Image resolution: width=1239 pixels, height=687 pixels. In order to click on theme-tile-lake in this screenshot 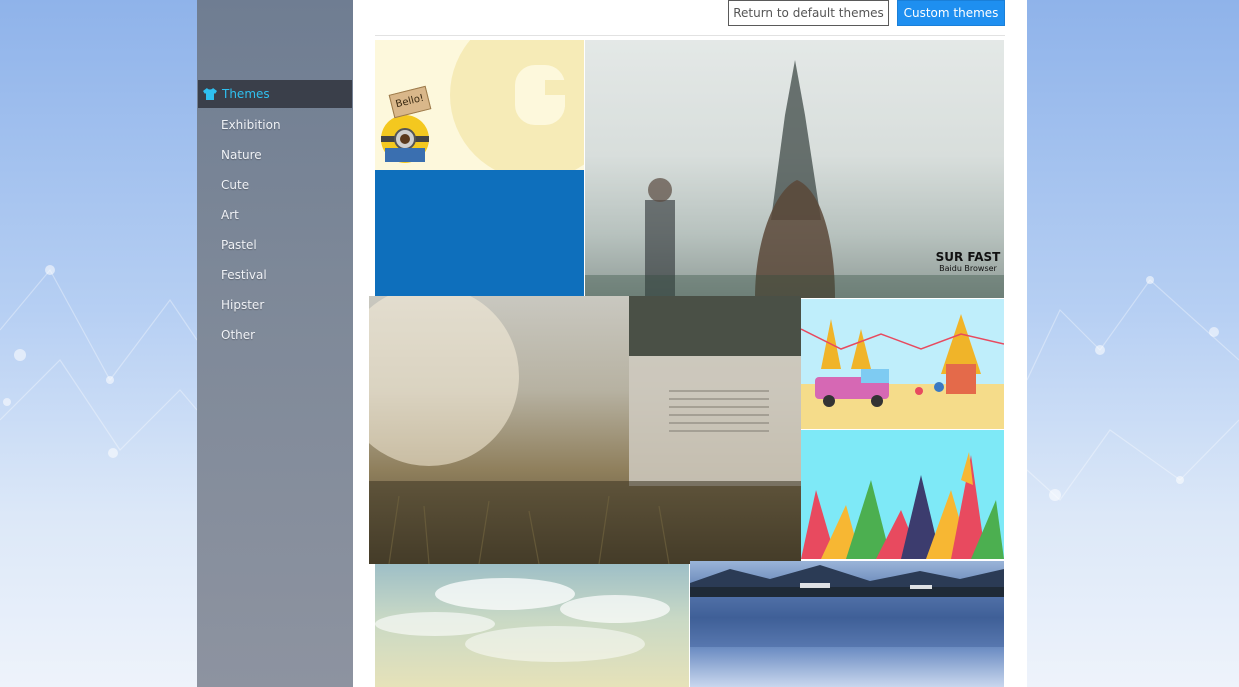, I will do `click(847, 624)`.